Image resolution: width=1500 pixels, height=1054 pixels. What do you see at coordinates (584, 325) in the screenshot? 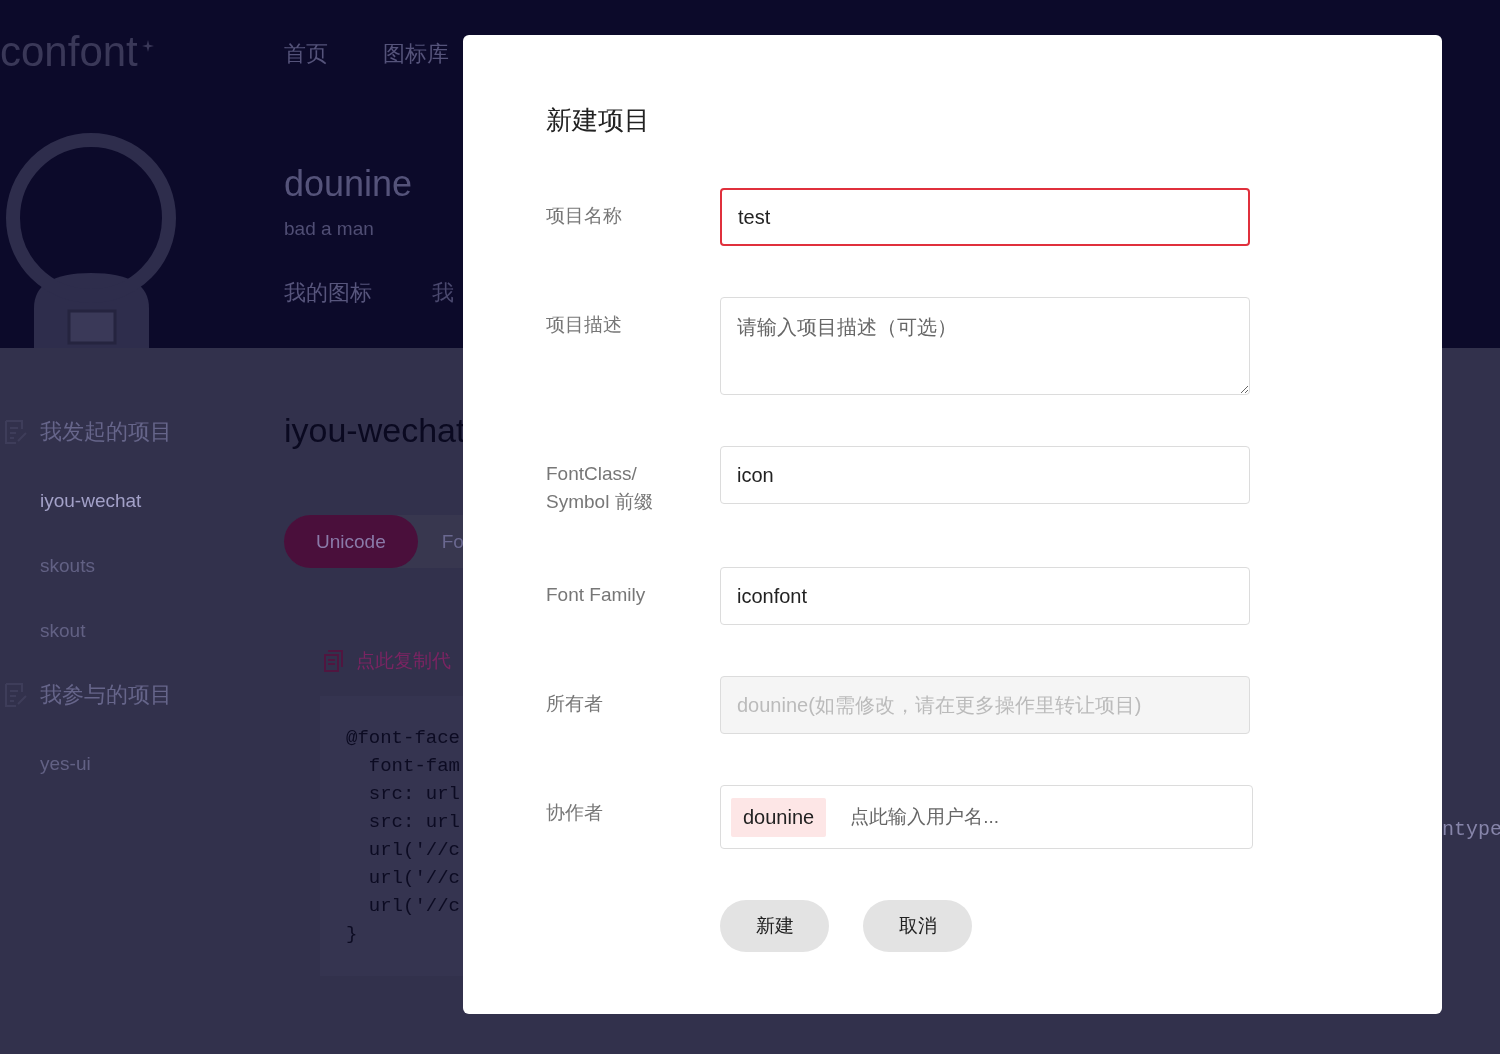
I see `field-label: 项目描述` at bounding box center [584, 325].